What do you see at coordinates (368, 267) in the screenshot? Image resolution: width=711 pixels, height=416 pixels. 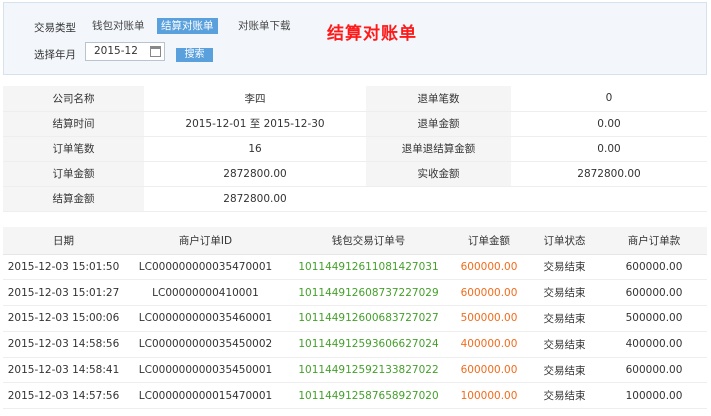 I see `wallet-order-number: 101144912611081427031` at bounding box center [368, 267].